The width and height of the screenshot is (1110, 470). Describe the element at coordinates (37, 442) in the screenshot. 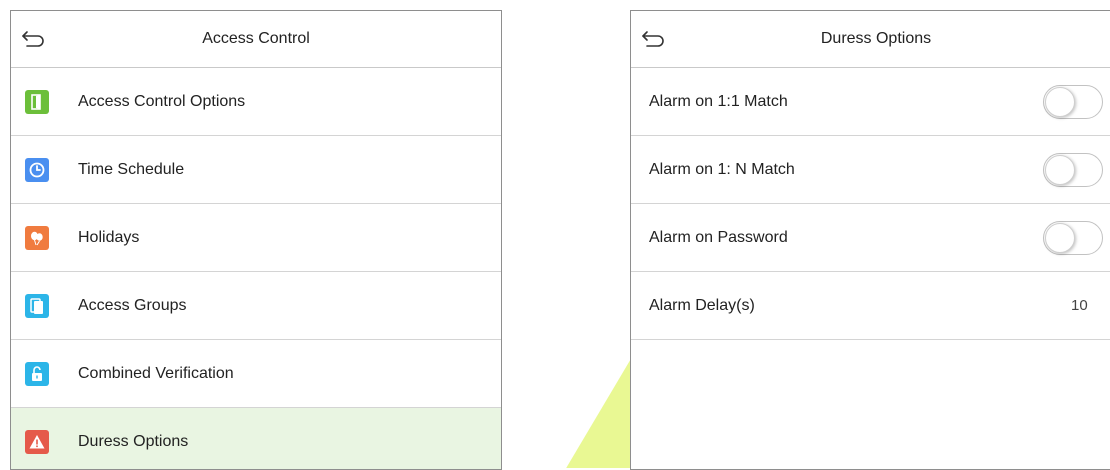

I see `warning-icon` at that location.